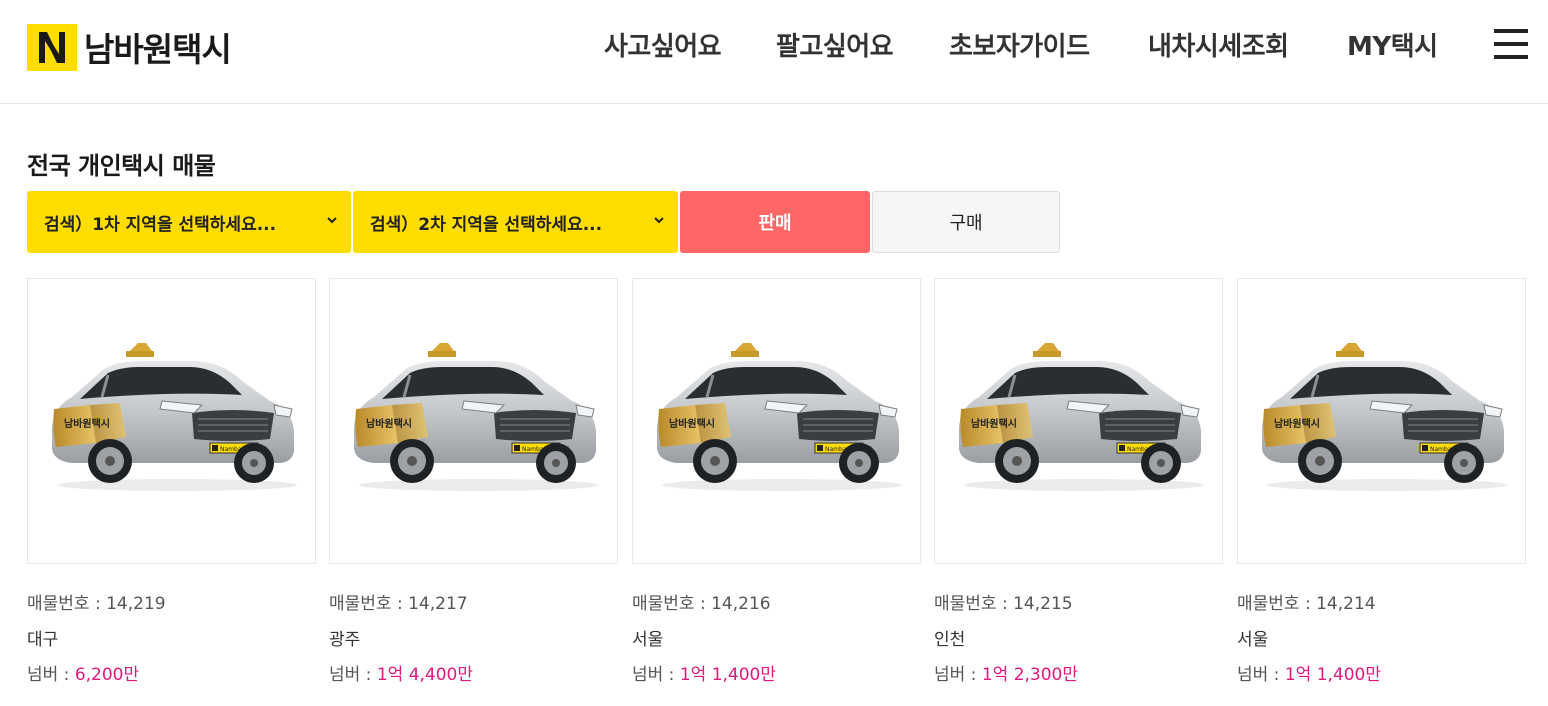  What do you see at coordinates (43, 640) in the screenshot?
I see `listing-region: 대구` at bounding box center [43, 640].